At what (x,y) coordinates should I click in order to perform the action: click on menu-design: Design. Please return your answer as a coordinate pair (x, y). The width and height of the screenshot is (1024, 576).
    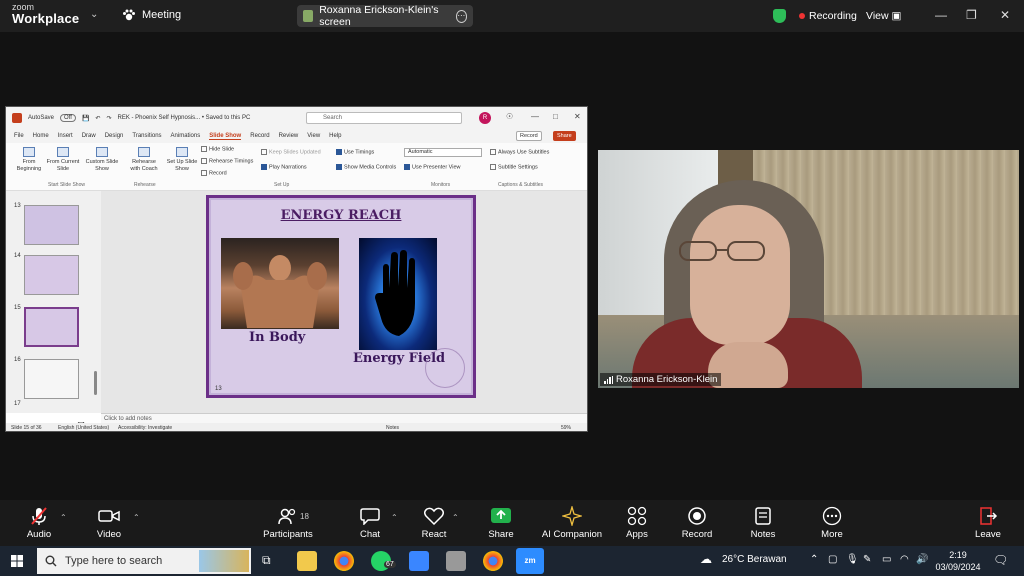
    Looking at the image, I should click on (114, 136).